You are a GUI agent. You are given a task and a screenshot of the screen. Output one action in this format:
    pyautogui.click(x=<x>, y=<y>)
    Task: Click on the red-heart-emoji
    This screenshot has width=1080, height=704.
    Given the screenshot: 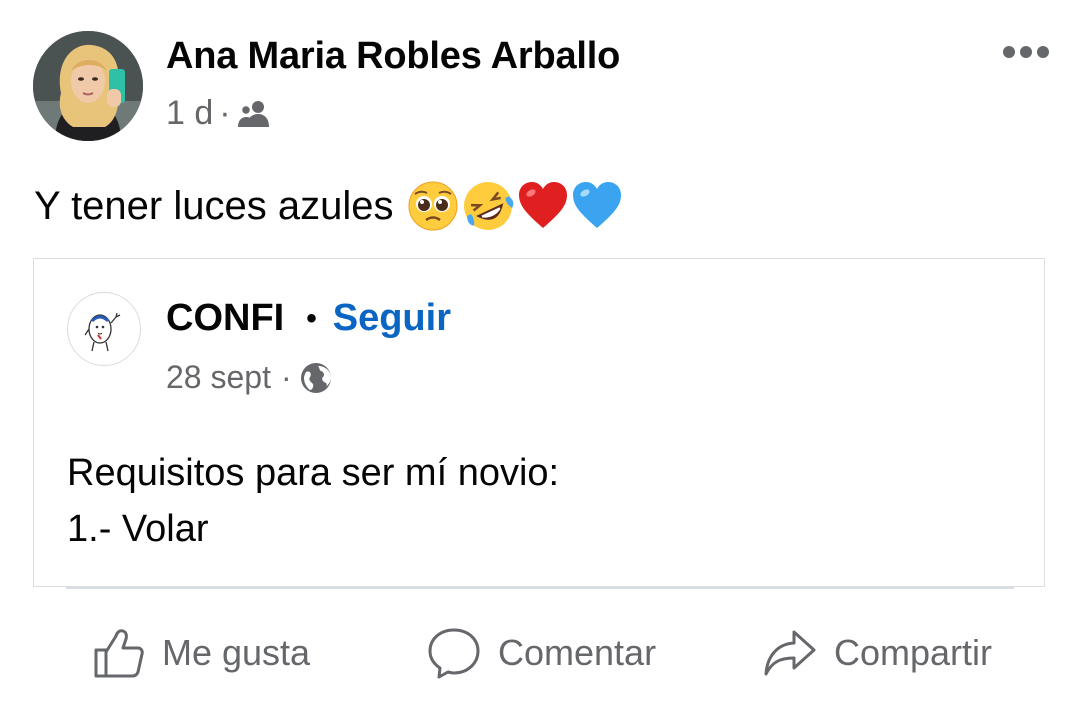 What is the action you would take?
    pyautogui.click(x=543, y=205)
    